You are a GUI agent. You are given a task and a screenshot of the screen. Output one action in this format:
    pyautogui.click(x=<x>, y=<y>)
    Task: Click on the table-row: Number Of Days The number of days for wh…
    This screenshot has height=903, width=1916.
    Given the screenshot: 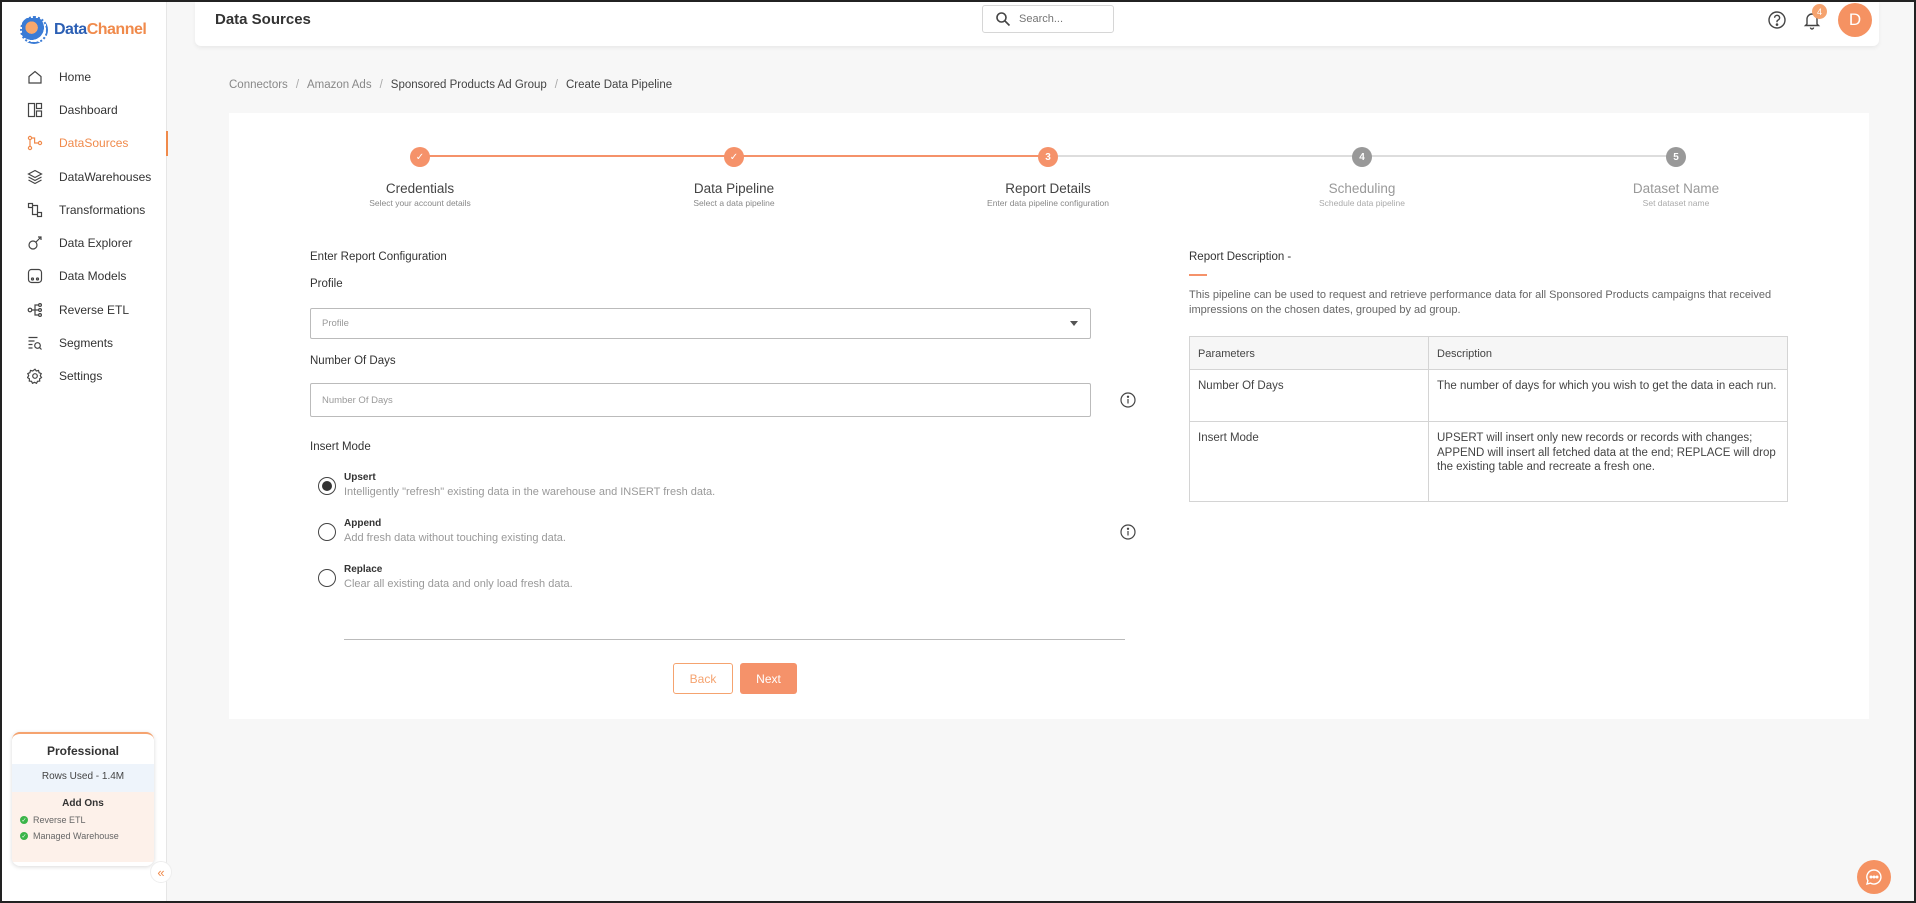 What is the action you would take?
    pyautogui.click(x=1488, y=395)
    